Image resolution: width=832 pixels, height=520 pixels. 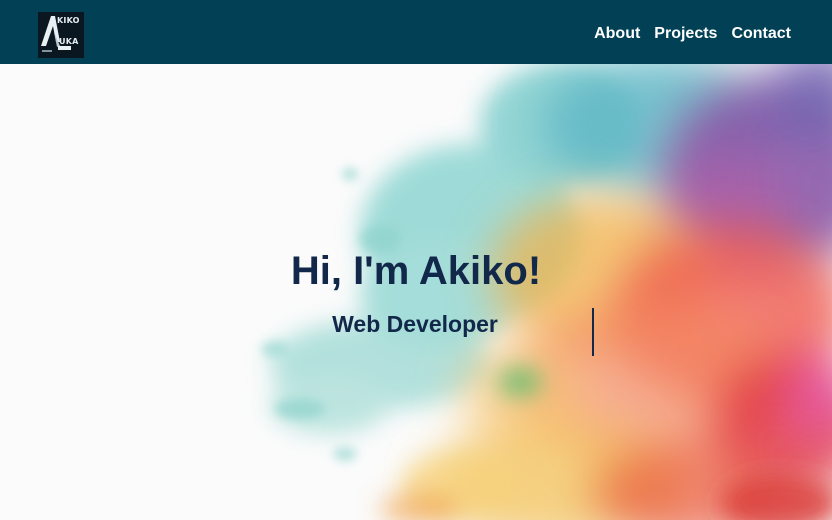 I want to click on nav-link-projects: Projects, so click(x=685, y=34).